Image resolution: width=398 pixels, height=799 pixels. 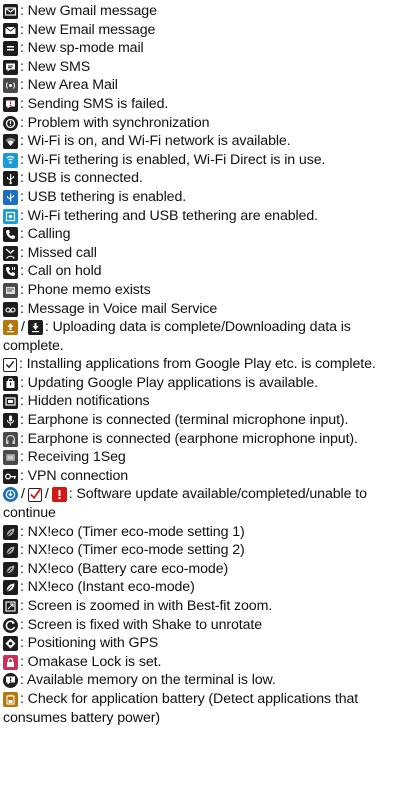 What do you see at coordinates (124, 568) in the screenshot?
I see `legend-text: : NX!eco (Battery care eco-mode)` at bounding box center [124, 568].